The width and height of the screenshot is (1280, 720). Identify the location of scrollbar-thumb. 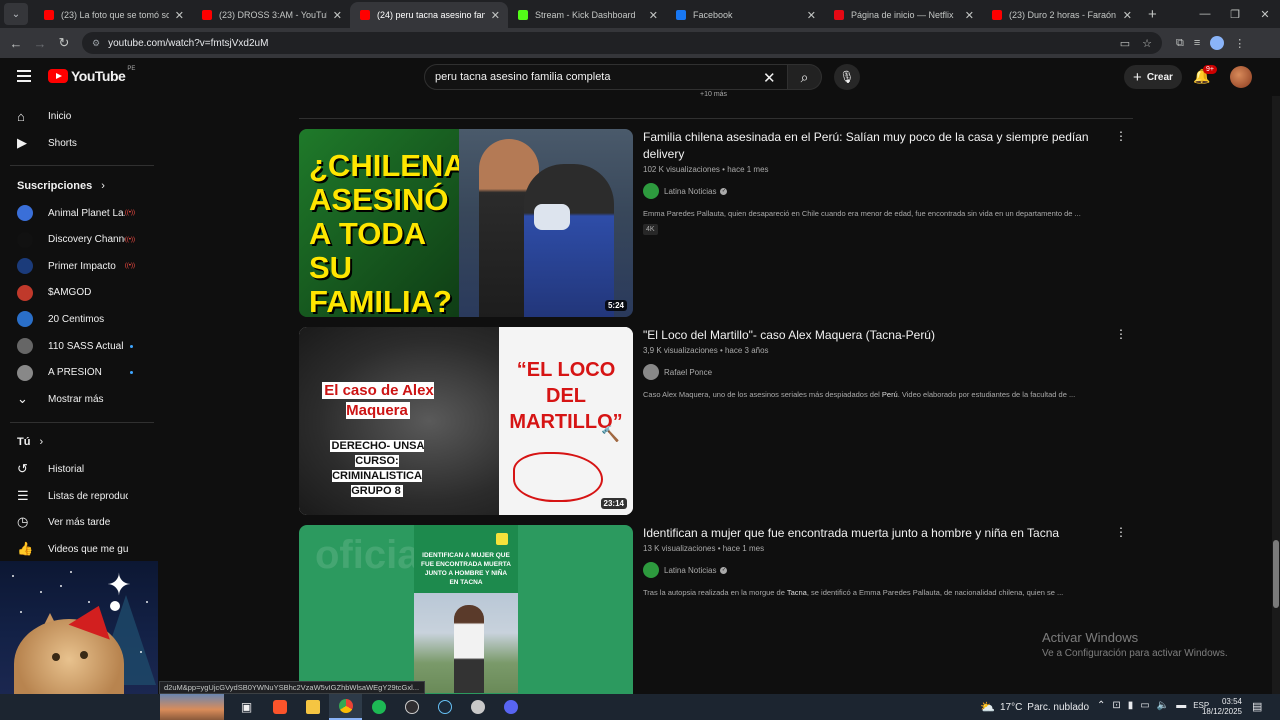
(1276, 574).